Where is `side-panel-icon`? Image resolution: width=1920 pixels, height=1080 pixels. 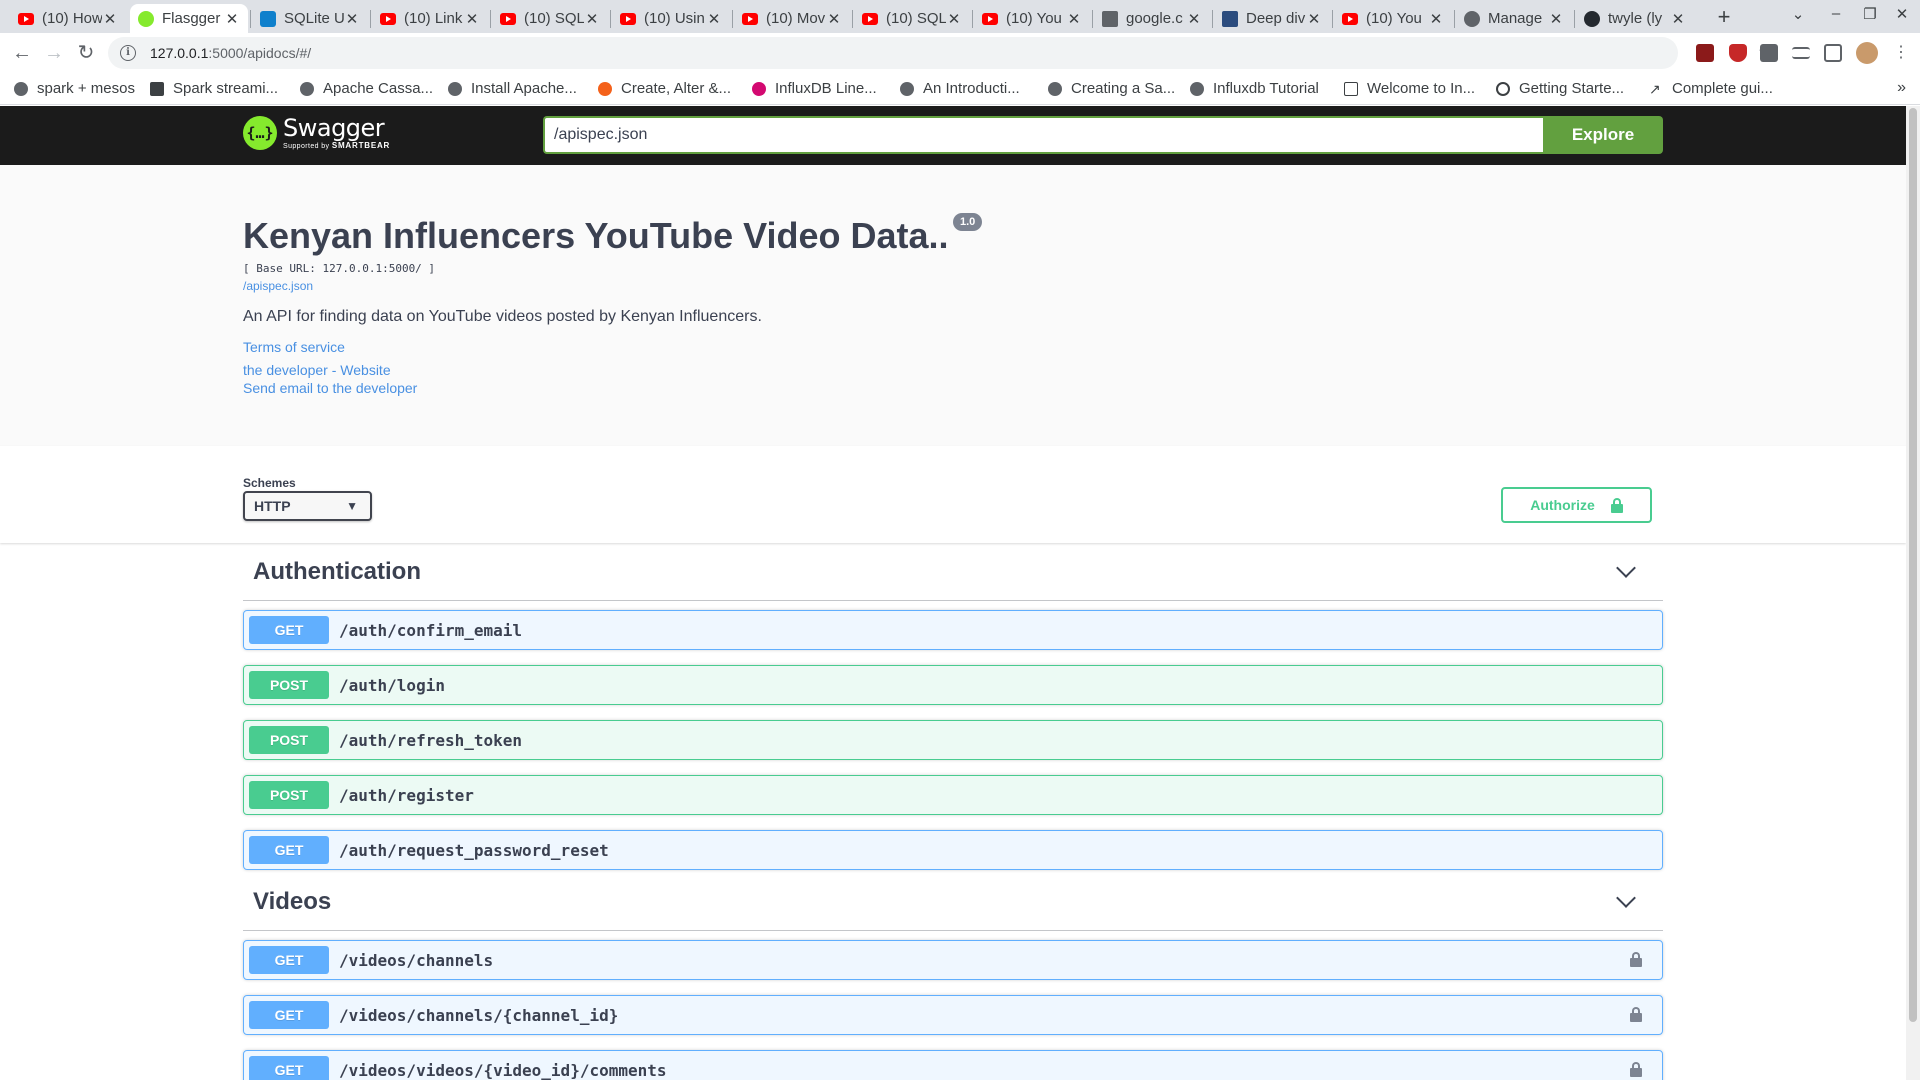
side-panel-icon is located at coordinates (1833, 53).